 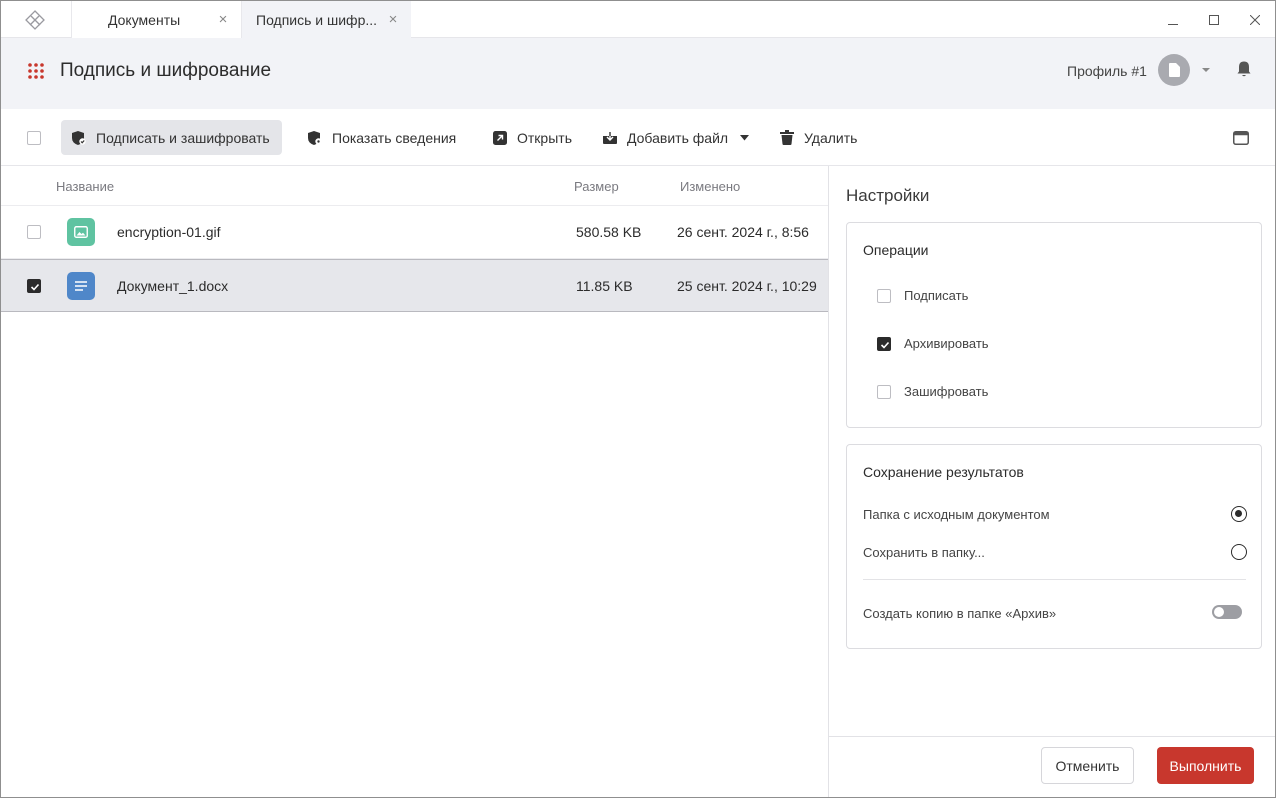 I want to click on add-file-label: Добавить файл, so click(x=678, y=137).